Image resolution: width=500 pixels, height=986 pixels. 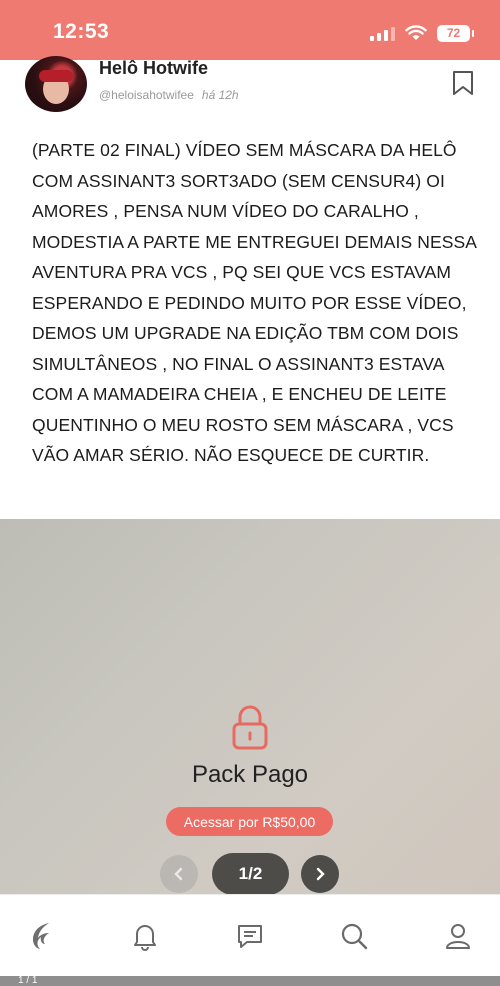 I want to click on chevron-left-icon, so click(x=178, y=874).